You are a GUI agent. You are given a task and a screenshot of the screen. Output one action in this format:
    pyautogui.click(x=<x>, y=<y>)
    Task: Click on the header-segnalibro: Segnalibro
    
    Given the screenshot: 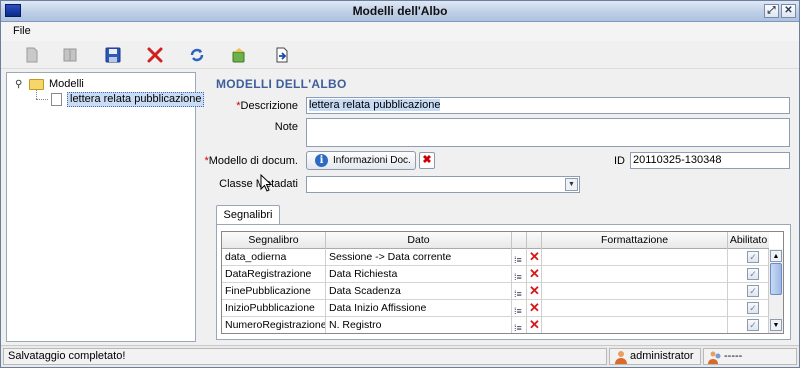 What is the action you would take?
    pyautogui.click(x=274, y=240)
    